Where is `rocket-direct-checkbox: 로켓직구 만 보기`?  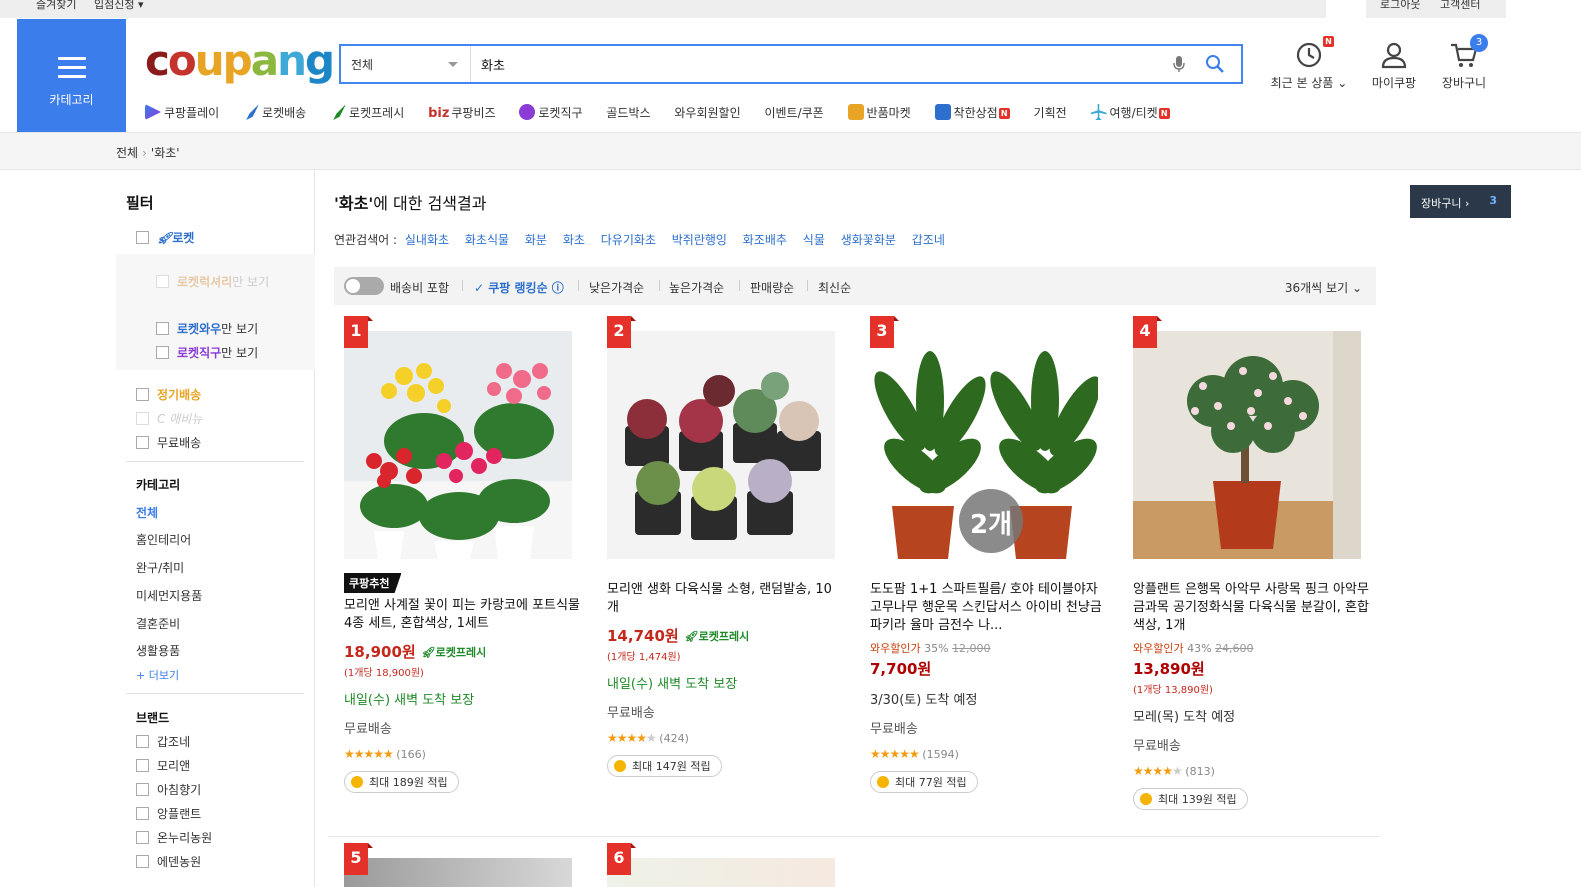
rocket-direct-checkbox: 로켓직구 만 보기 is located at coordinates (207, 352).